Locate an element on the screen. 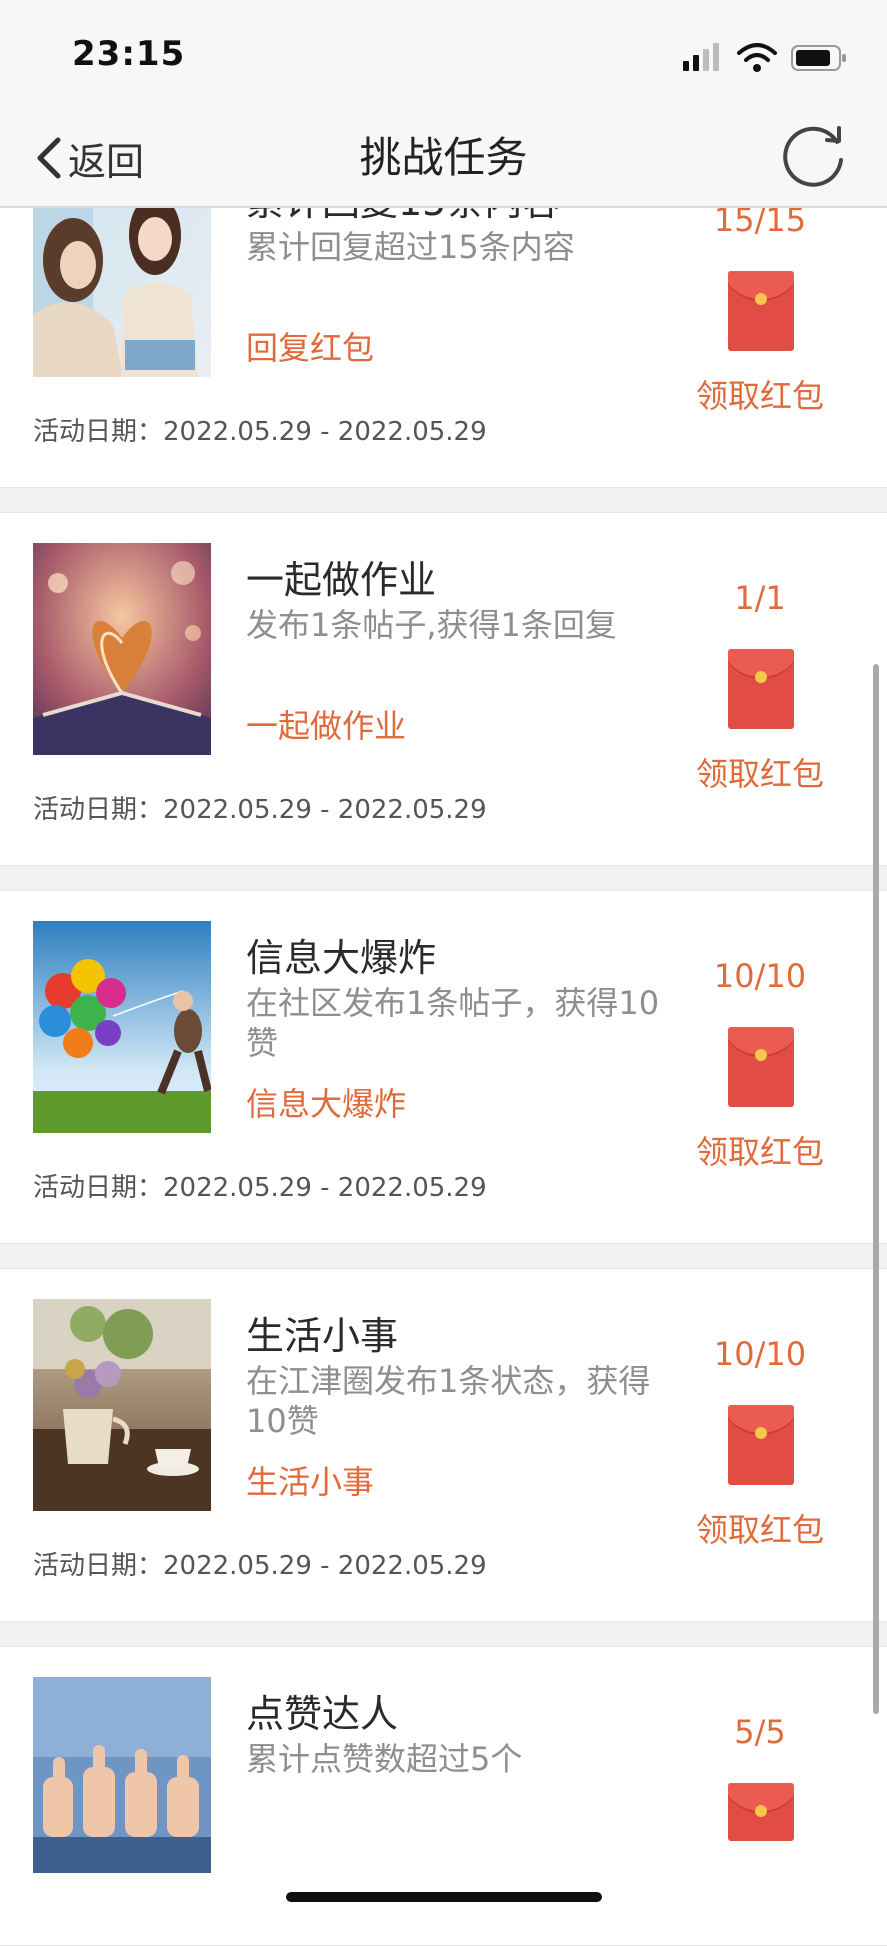  cellular-signal-icon is located at coordinates (701, 57).